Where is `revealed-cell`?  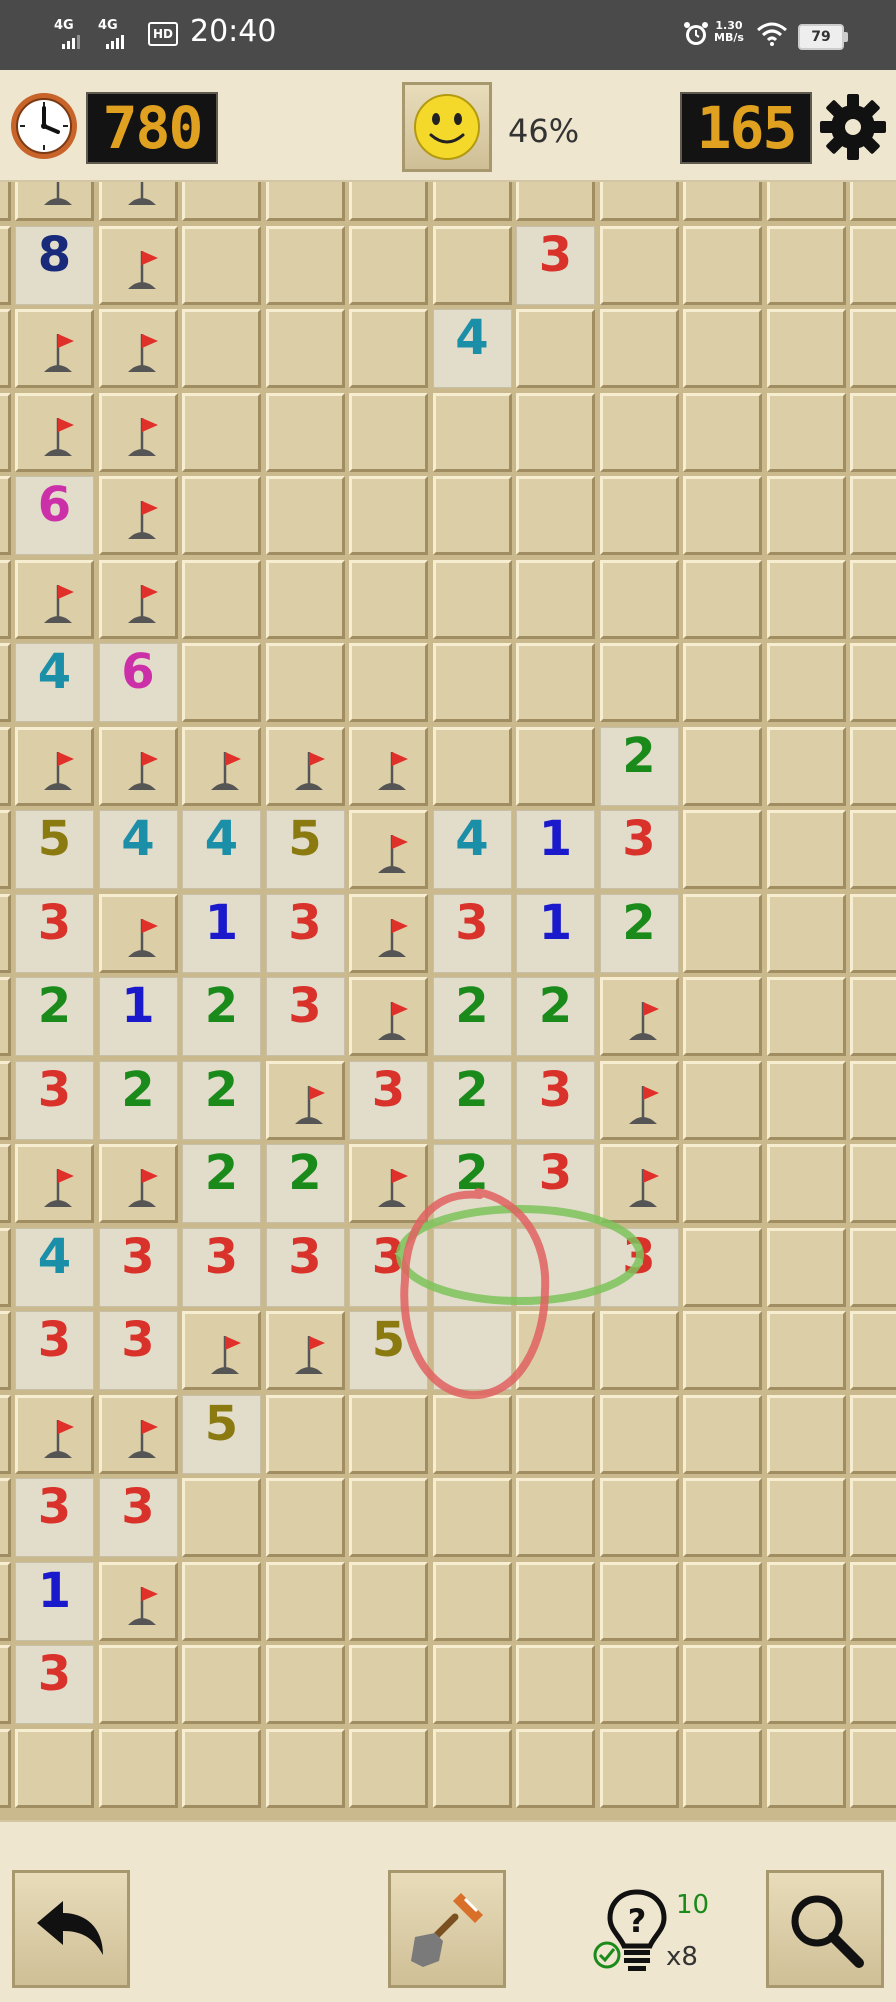
revealed-cell is located at coordinates (472, 1267).